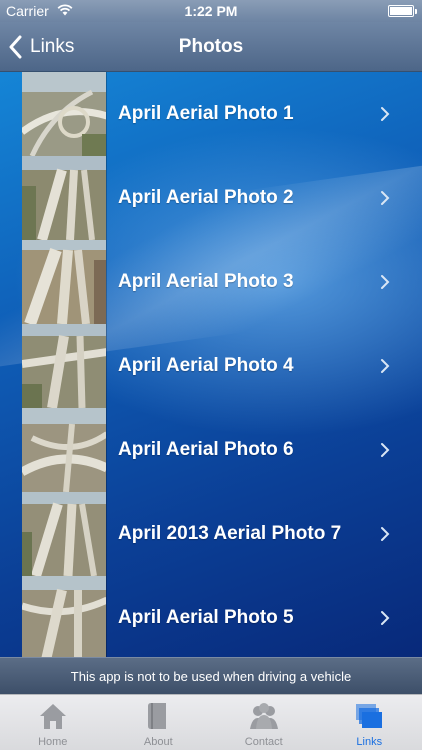  What do you see at coordinates (206, 113) in the screenshot?
I see `list-item-label: April Aerial Photo 1` at bounding box center [206, 113].